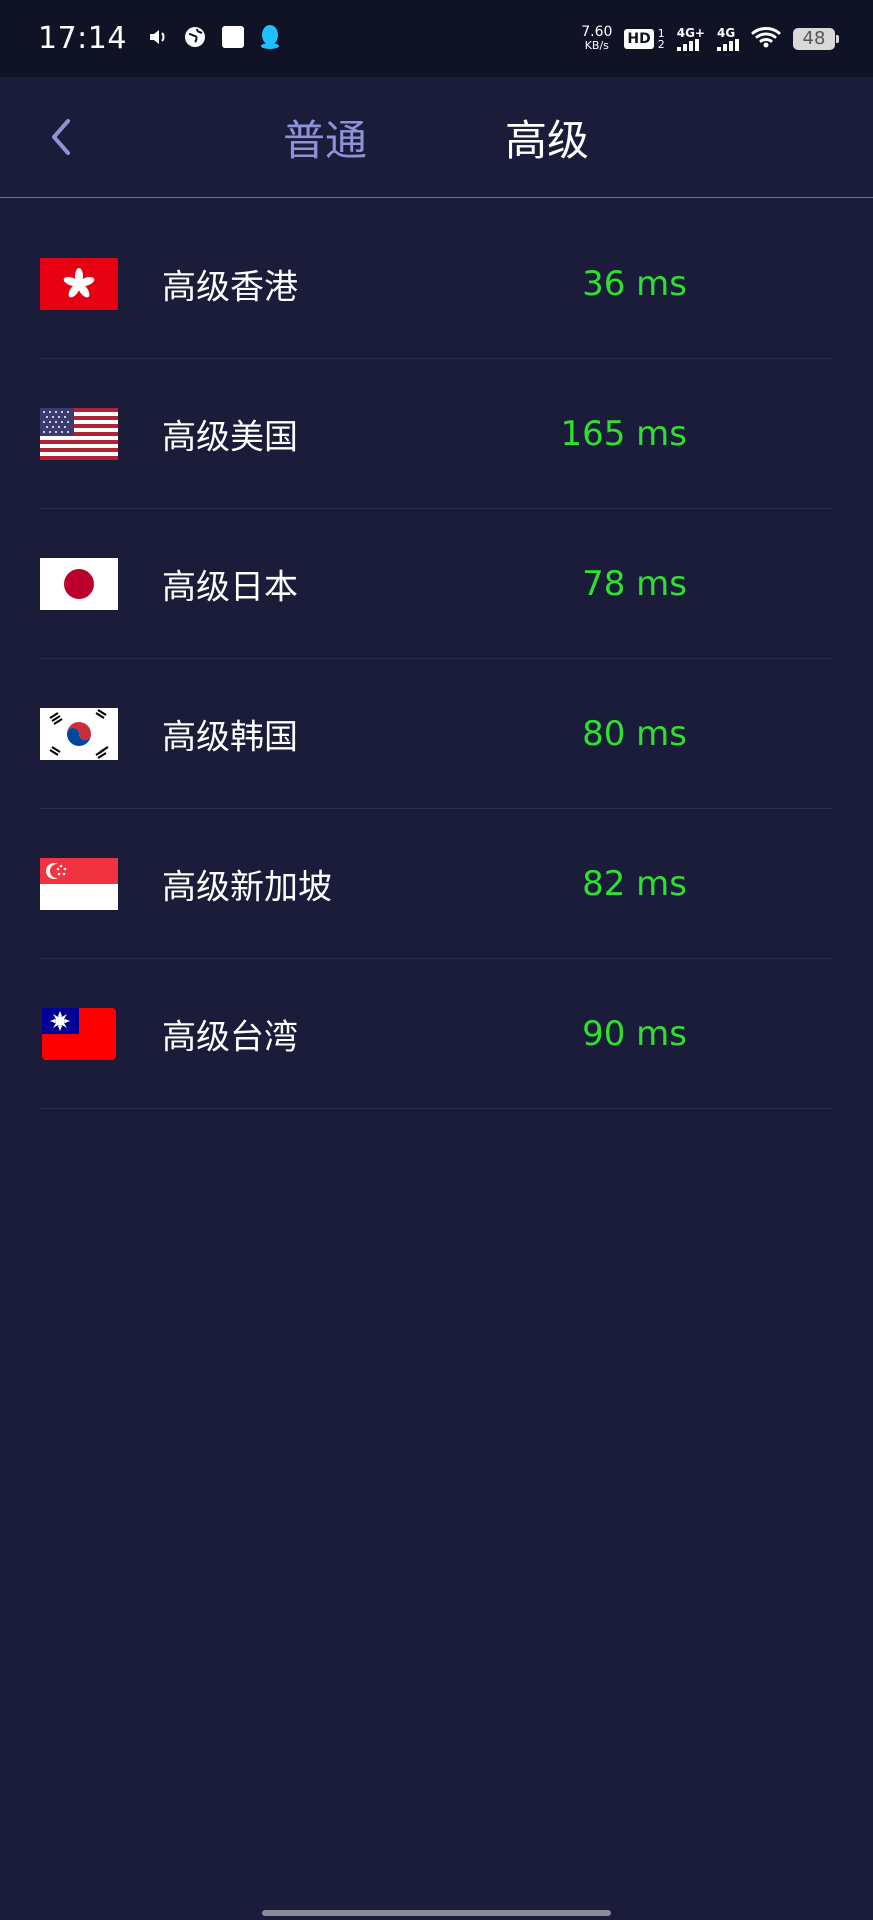  What do you see at coordinates (270, 39) in the screenshot?
I see `qq-penguin-icon` at bounding box center [270, 39].